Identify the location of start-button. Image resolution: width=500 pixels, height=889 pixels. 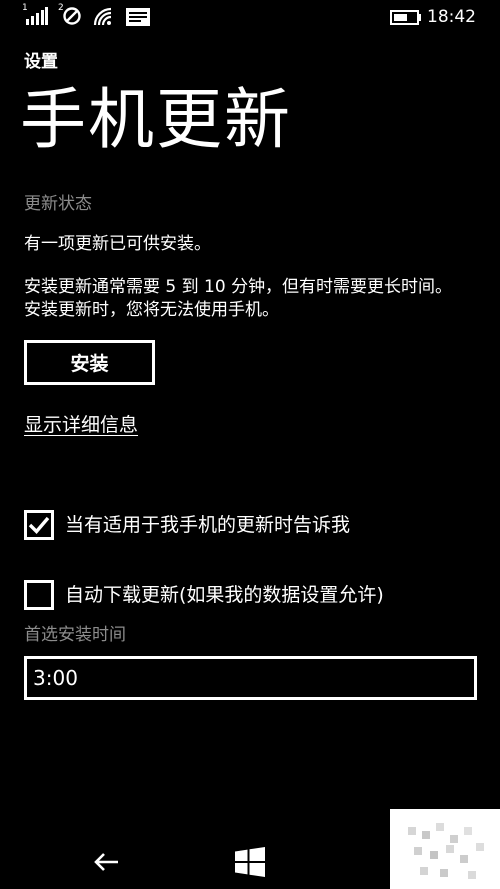
(250, 861).